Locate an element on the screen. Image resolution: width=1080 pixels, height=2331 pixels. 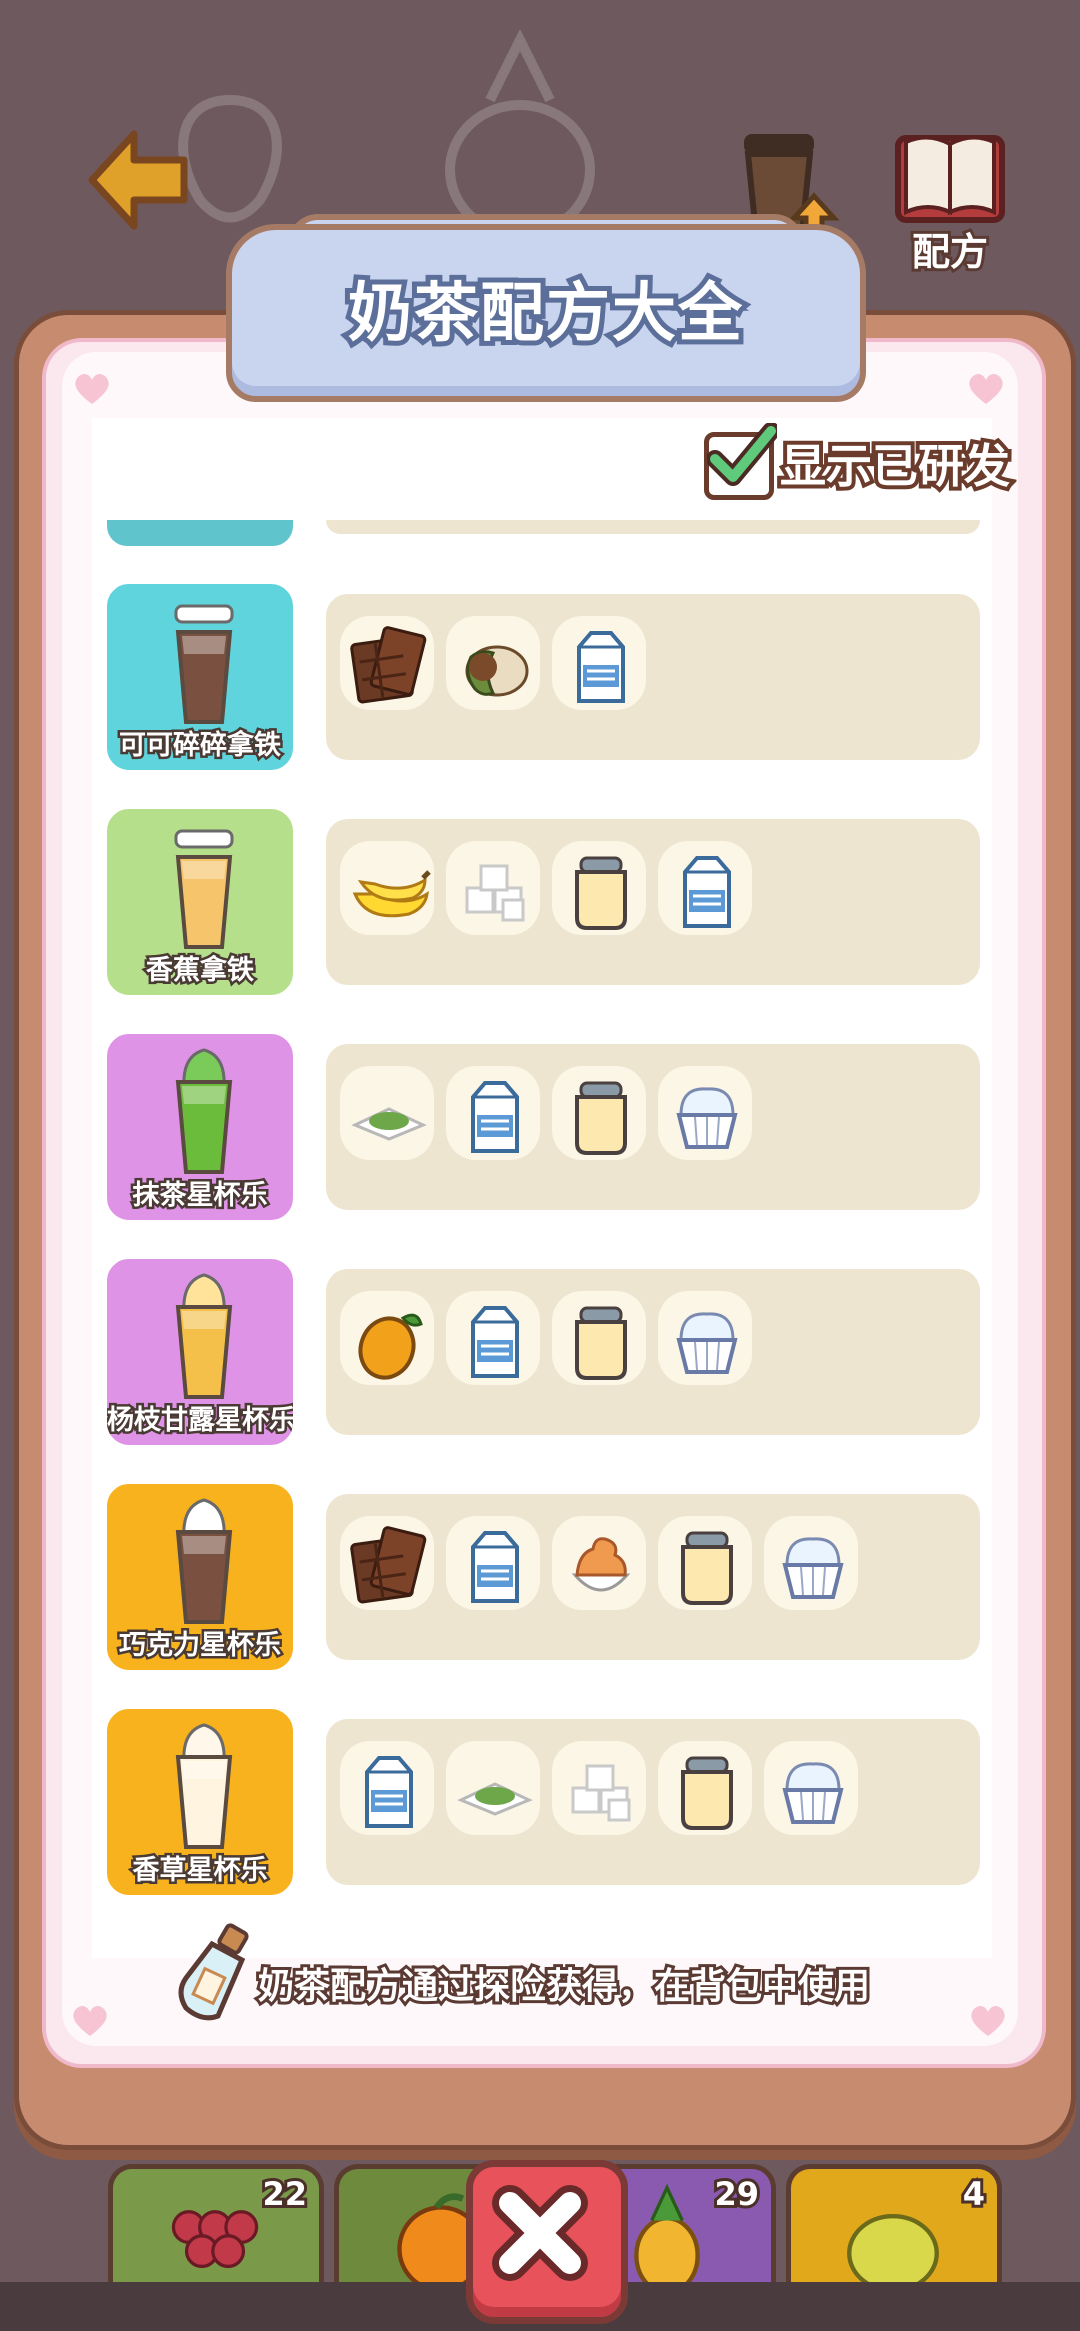
drink-name: 可可碎碎拿铁 is located at coordinates (200, 746).